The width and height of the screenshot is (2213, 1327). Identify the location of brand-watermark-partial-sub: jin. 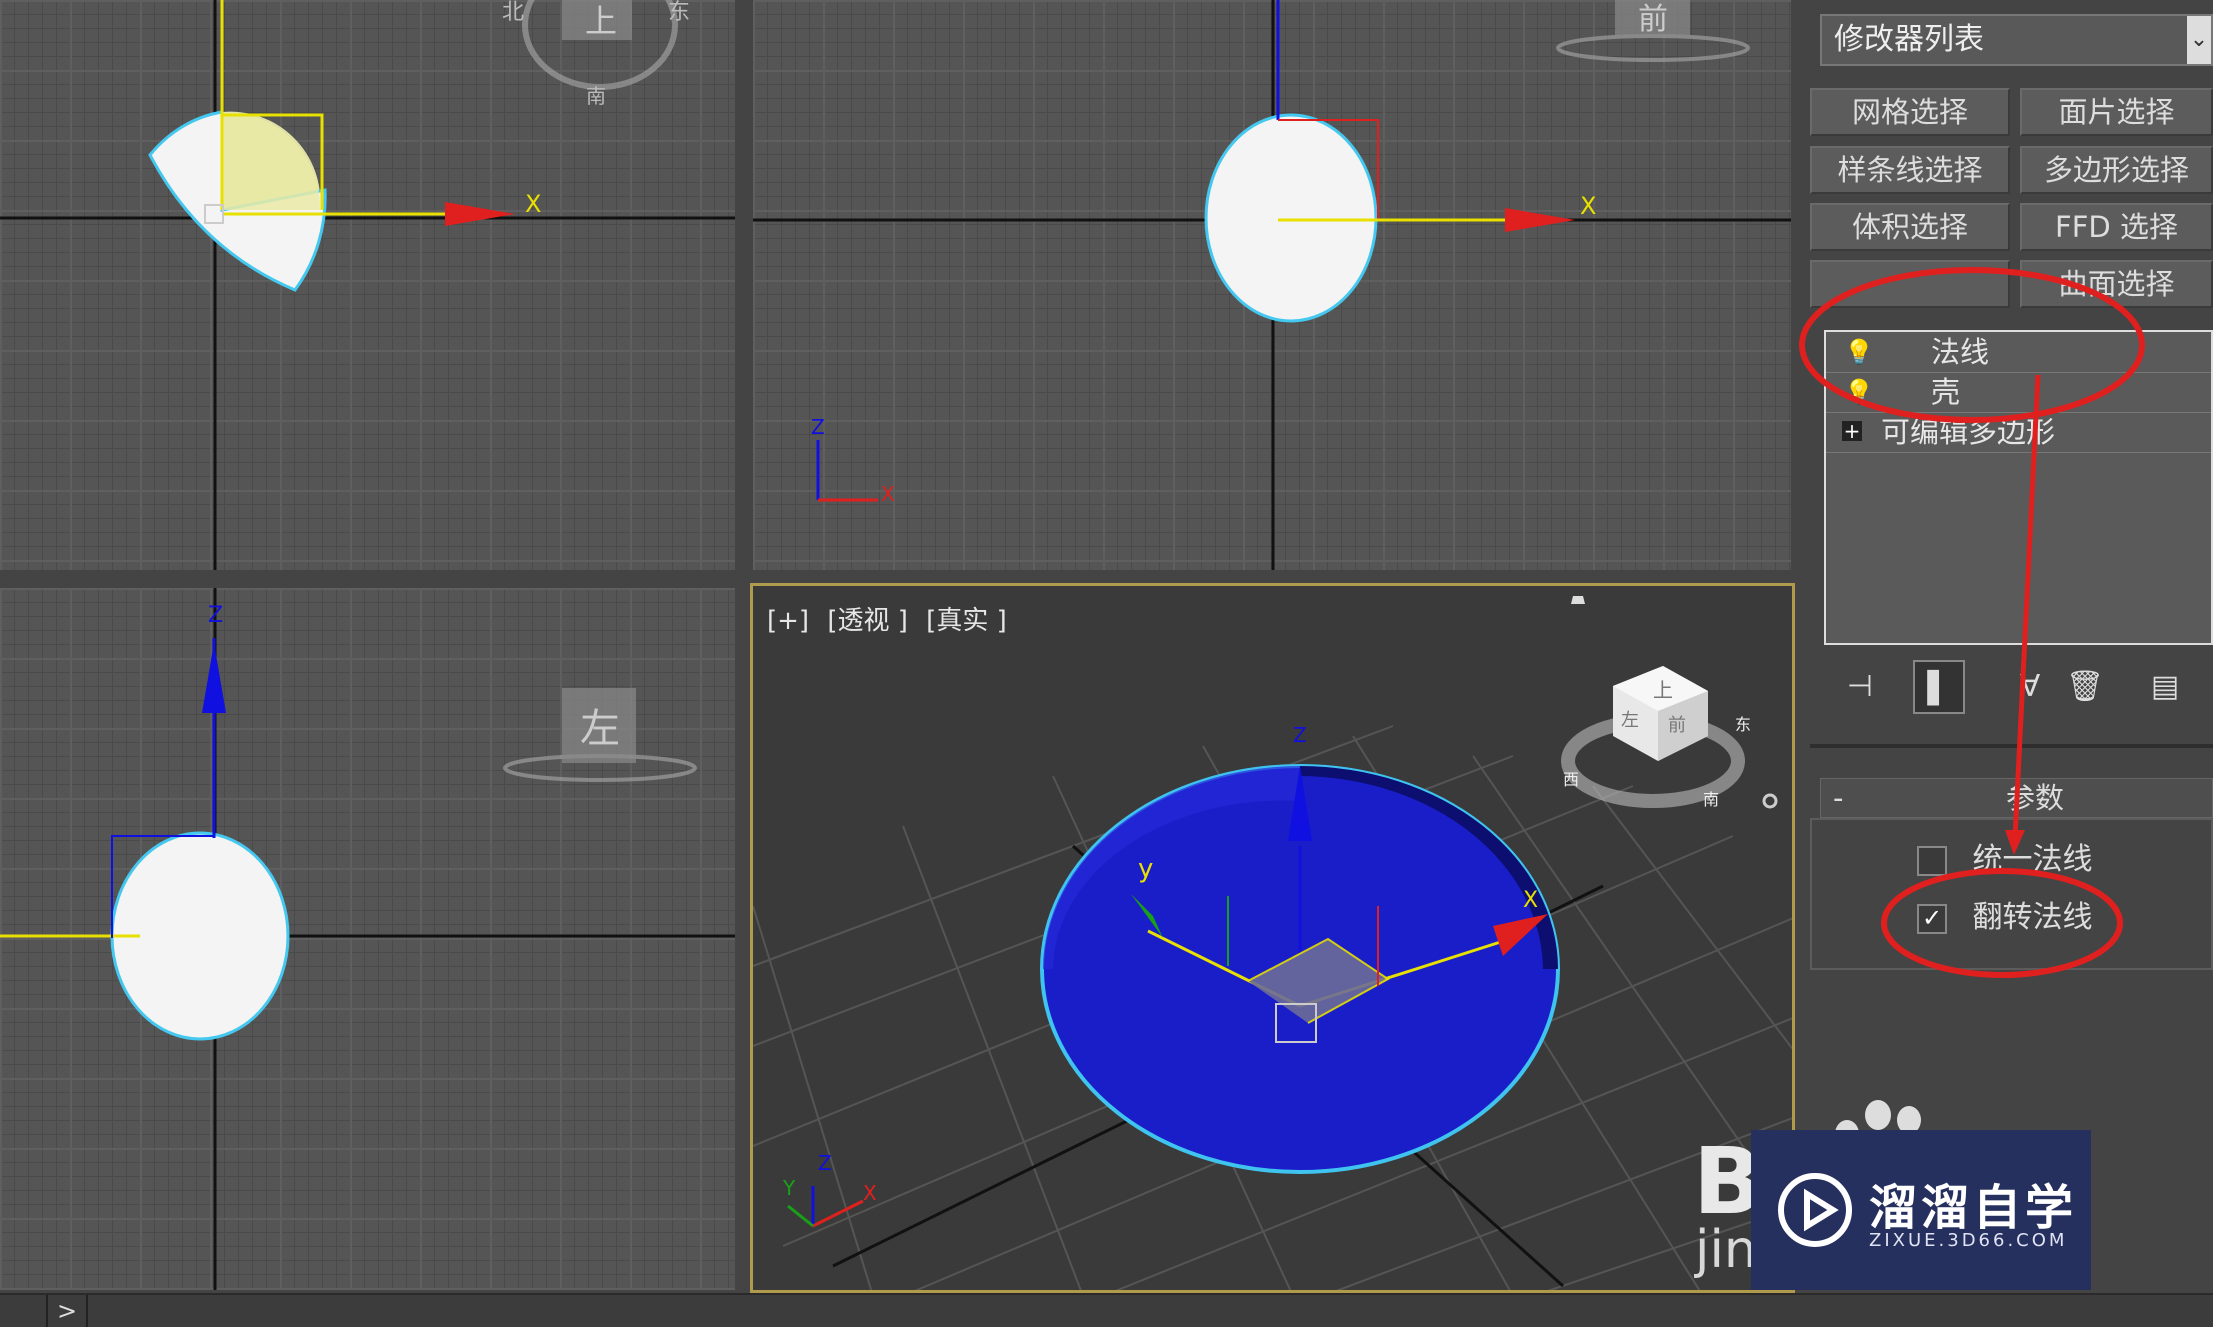
(1726, 1250).